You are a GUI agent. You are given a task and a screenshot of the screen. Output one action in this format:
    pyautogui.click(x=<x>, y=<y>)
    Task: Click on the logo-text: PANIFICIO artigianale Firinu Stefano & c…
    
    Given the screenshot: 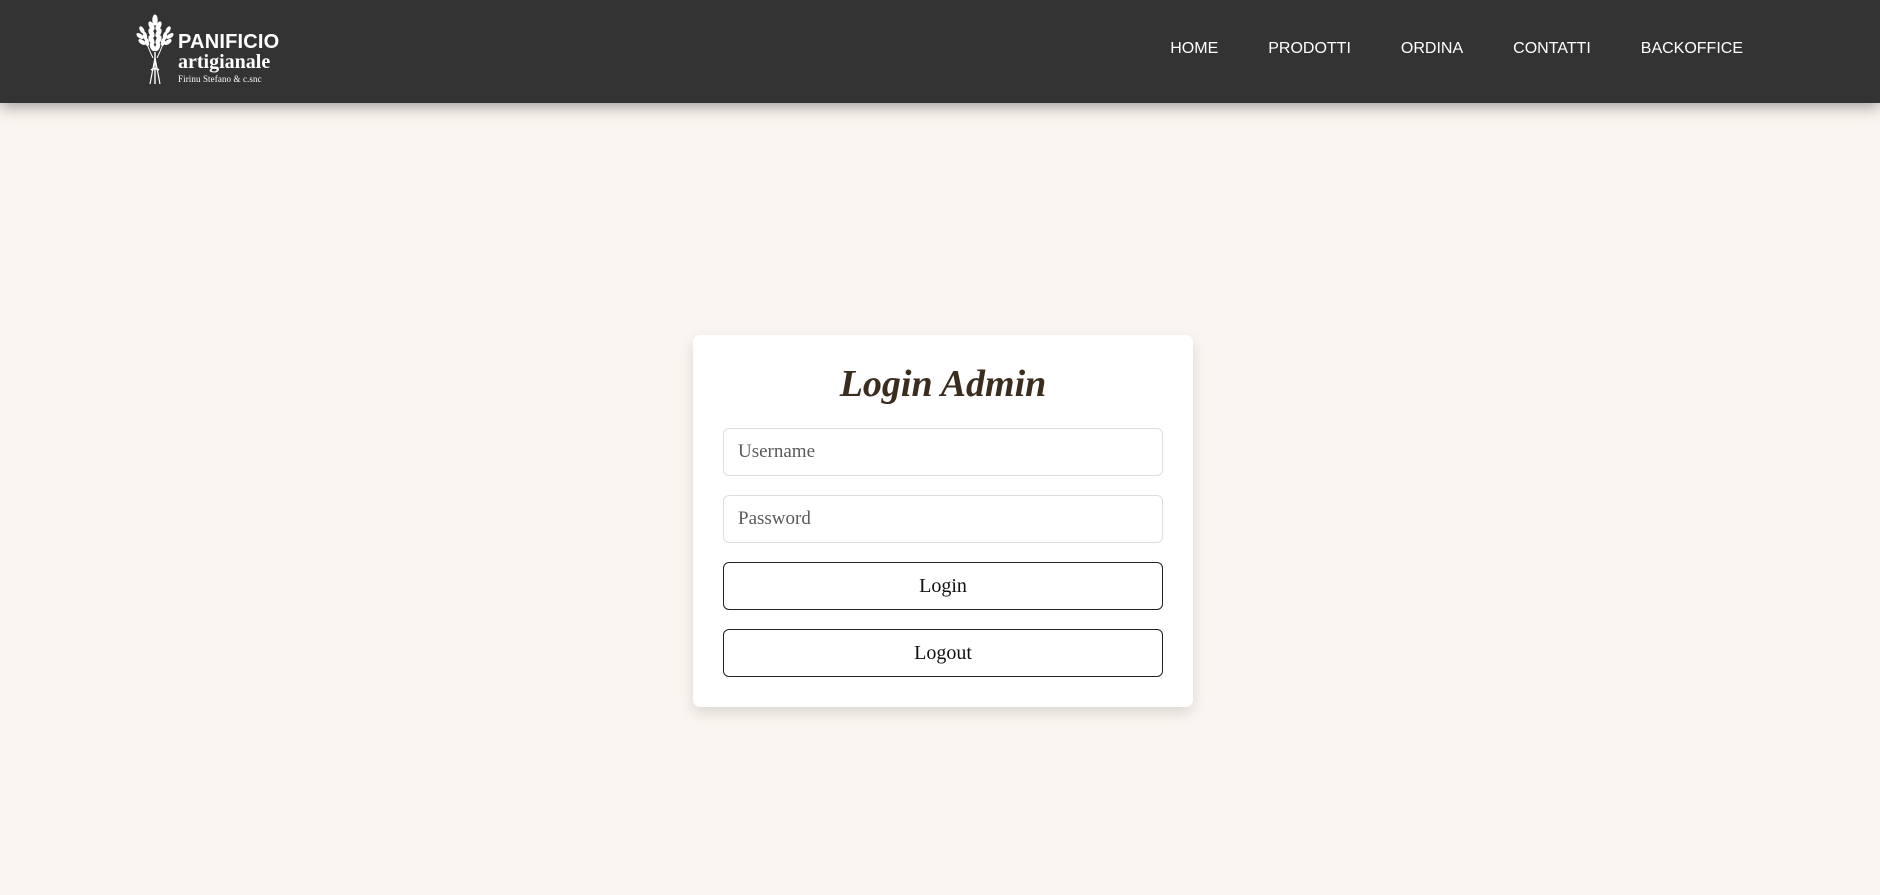 What is the action you would take?
    pyautogui.click(x=228, y=58)
    